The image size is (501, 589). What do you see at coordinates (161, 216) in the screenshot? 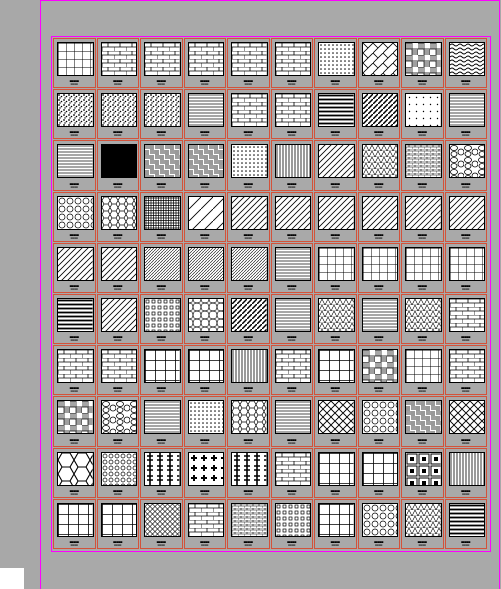
I see `hatch-swatch-crosshatch-dense: ■■■■■ ▬▬▬▬` at bounding box center [161, 216].